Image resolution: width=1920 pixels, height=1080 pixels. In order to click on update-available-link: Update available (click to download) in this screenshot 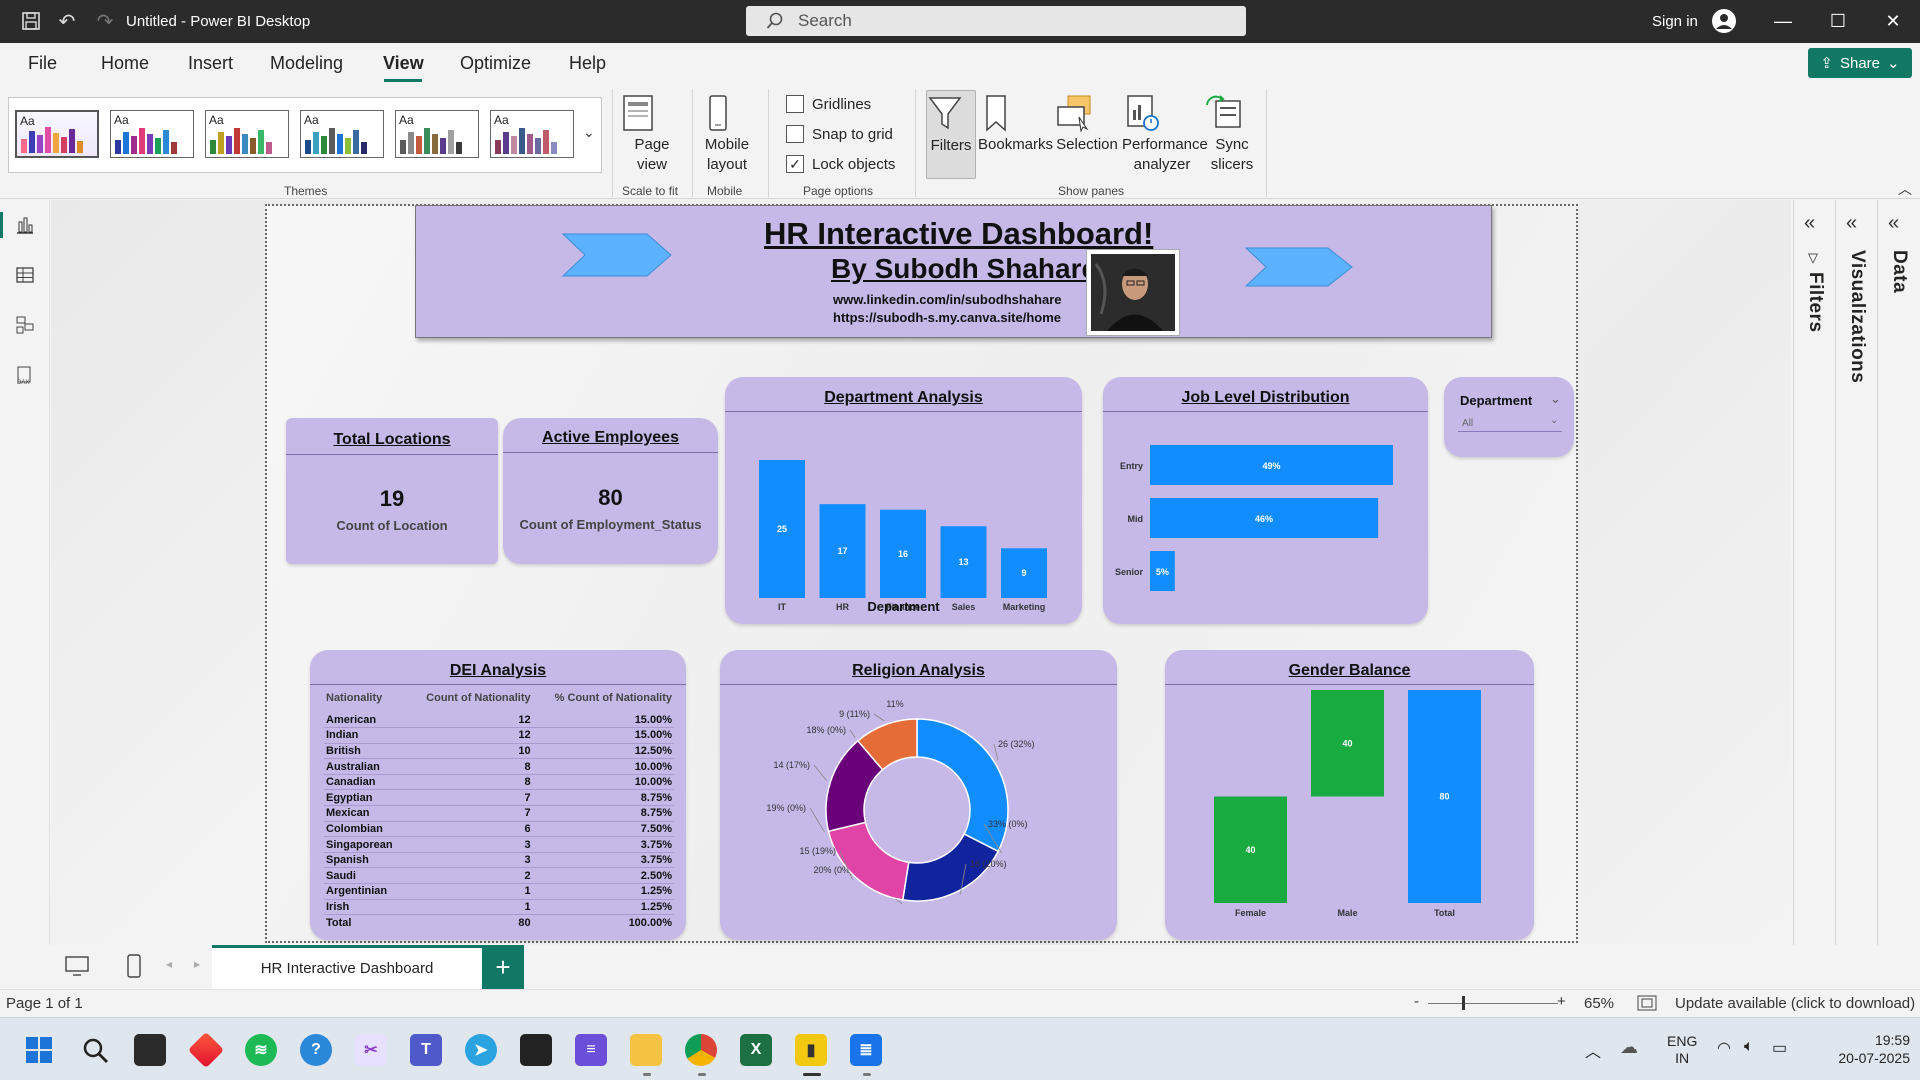, I will do `click(1795, 1003)`.